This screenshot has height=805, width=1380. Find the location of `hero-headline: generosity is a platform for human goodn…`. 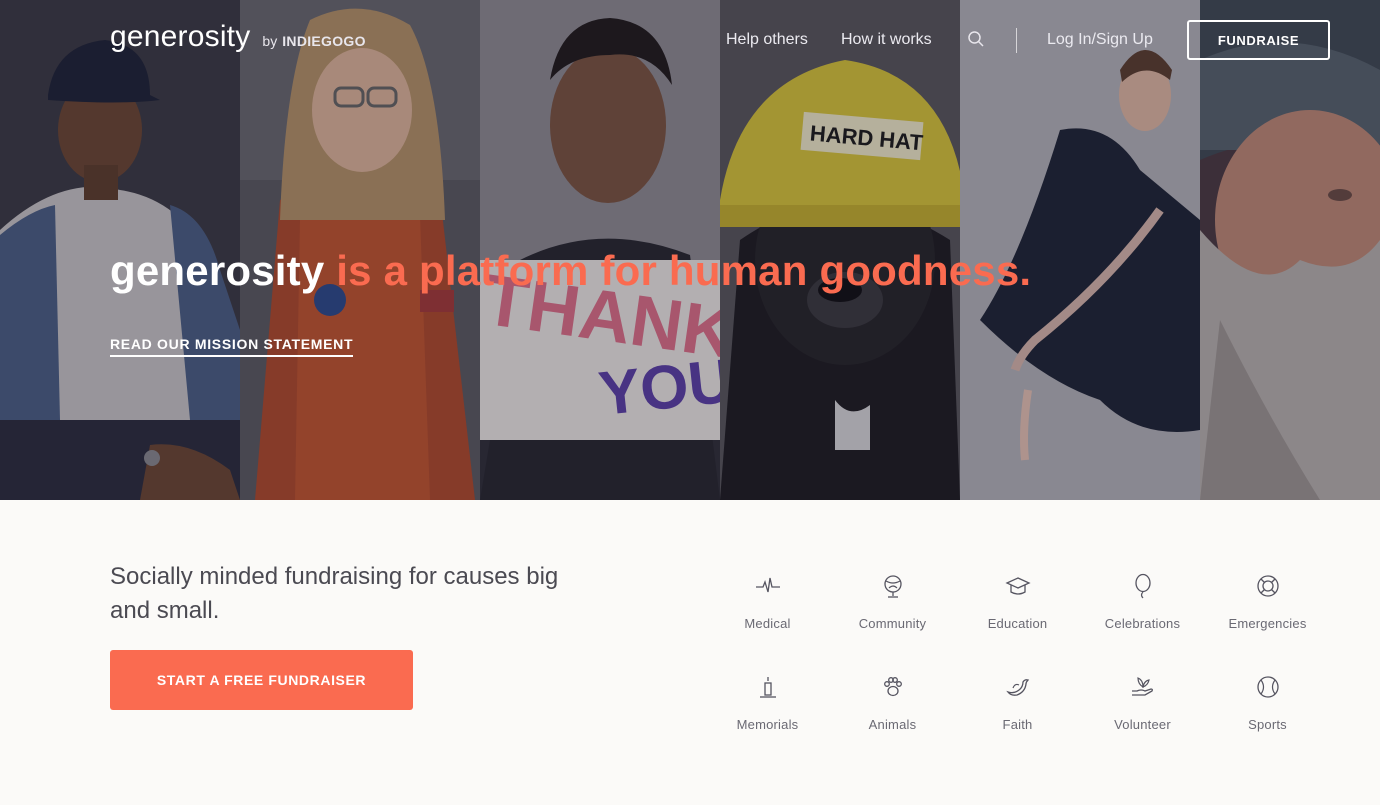

hero-headline: generosity is a platform for human goodn… is located at coordinates (570, 271).